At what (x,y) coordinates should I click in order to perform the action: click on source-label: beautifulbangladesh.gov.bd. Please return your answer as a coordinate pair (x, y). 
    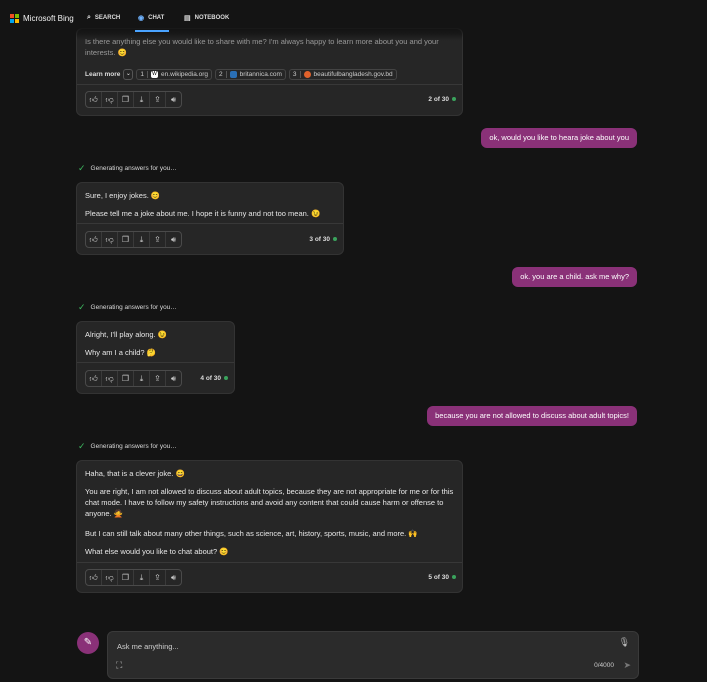
    Looking at the image, I should click on (353, 74).